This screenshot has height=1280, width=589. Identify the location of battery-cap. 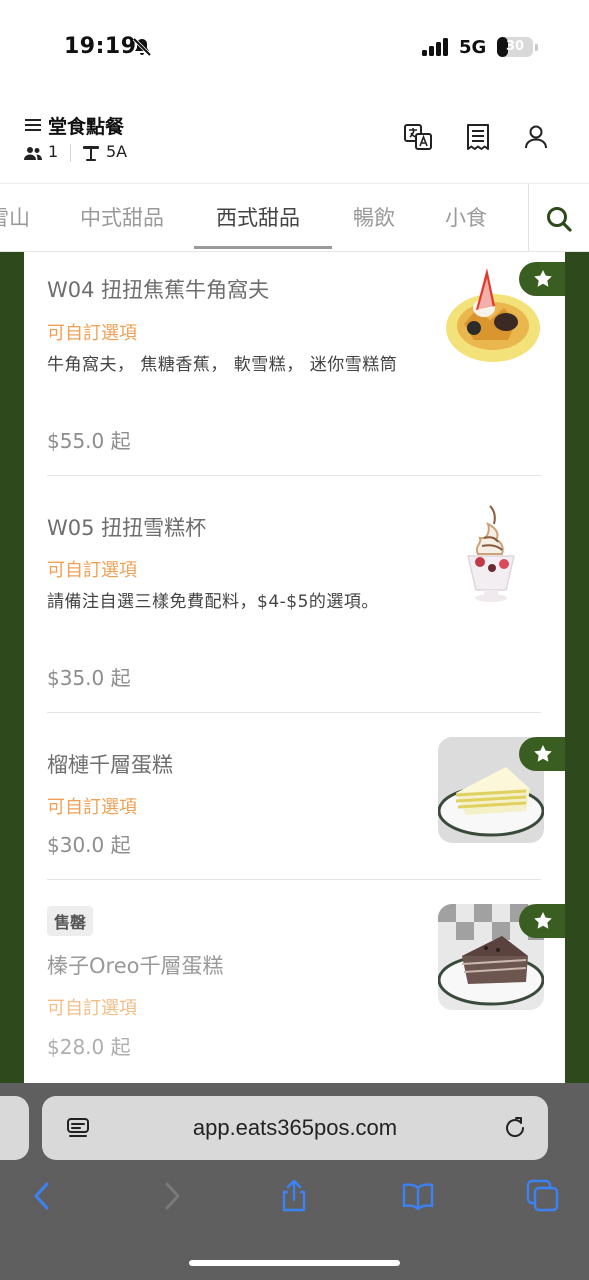
(536, 47).